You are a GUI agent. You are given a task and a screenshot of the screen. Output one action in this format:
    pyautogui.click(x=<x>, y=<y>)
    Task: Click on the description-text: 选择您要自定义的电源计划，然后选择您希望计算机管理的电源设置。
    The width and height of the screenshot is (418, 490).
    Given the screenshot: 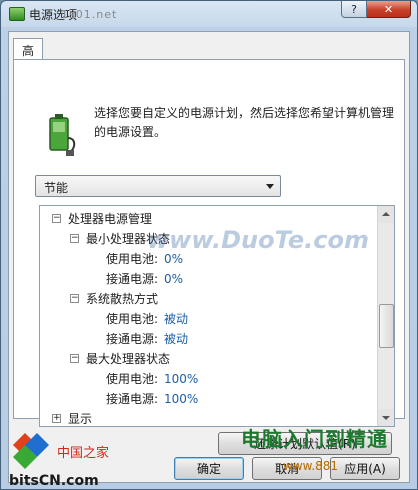 What is the action you would take?
    pyautogui.click(x=244, y=122)
    